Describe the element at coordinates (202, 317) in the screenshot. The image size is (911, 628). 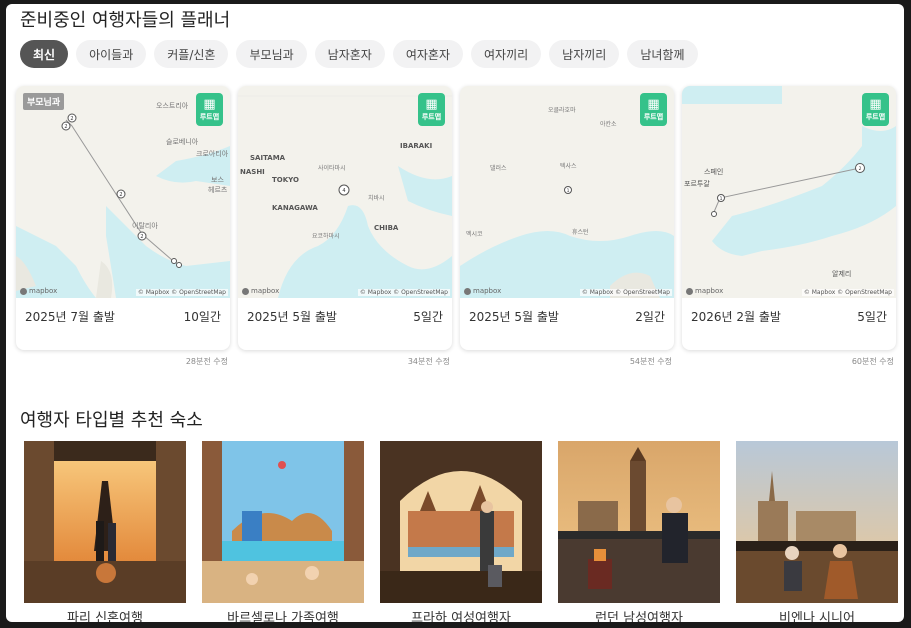
I see `trip-duration: 10일간` at that location.